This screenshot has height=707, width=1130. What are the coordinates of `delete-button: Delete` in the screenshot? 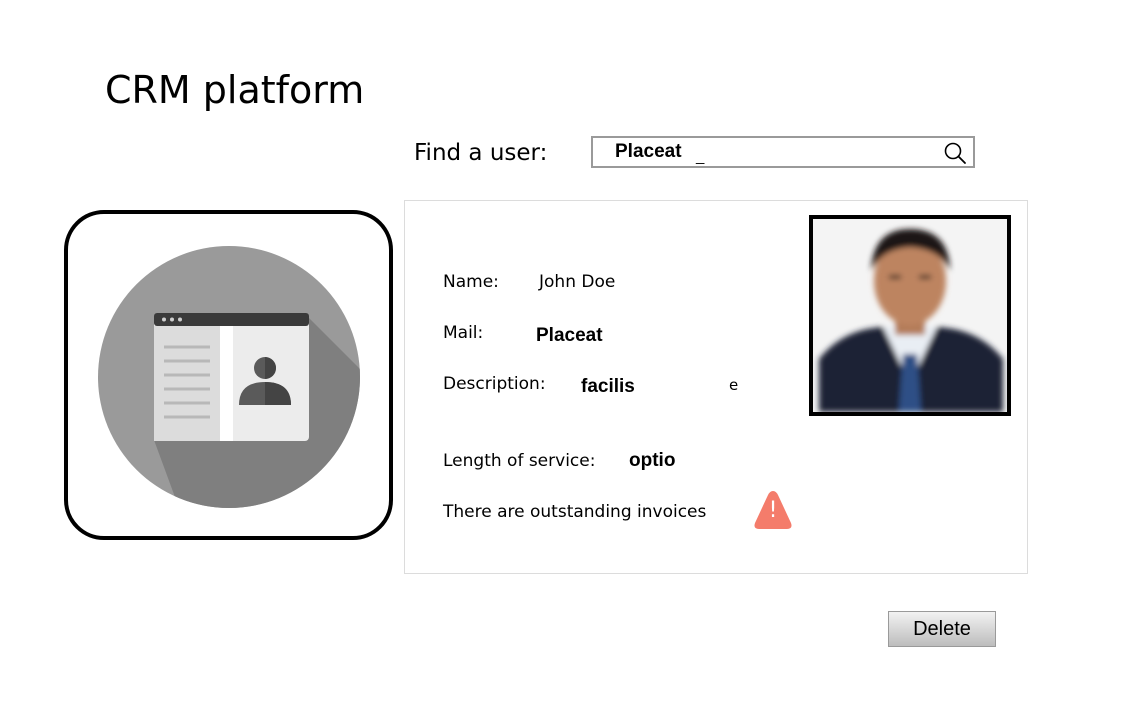 It's located at (942, 629).